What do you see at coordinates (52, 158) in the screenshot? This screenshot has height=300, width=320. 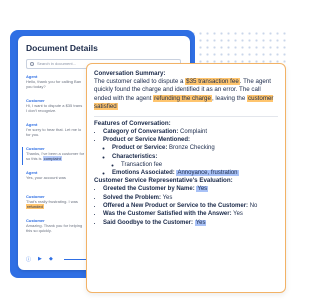 I see `entity-tag: complaint` at bounding box center [52, 158].